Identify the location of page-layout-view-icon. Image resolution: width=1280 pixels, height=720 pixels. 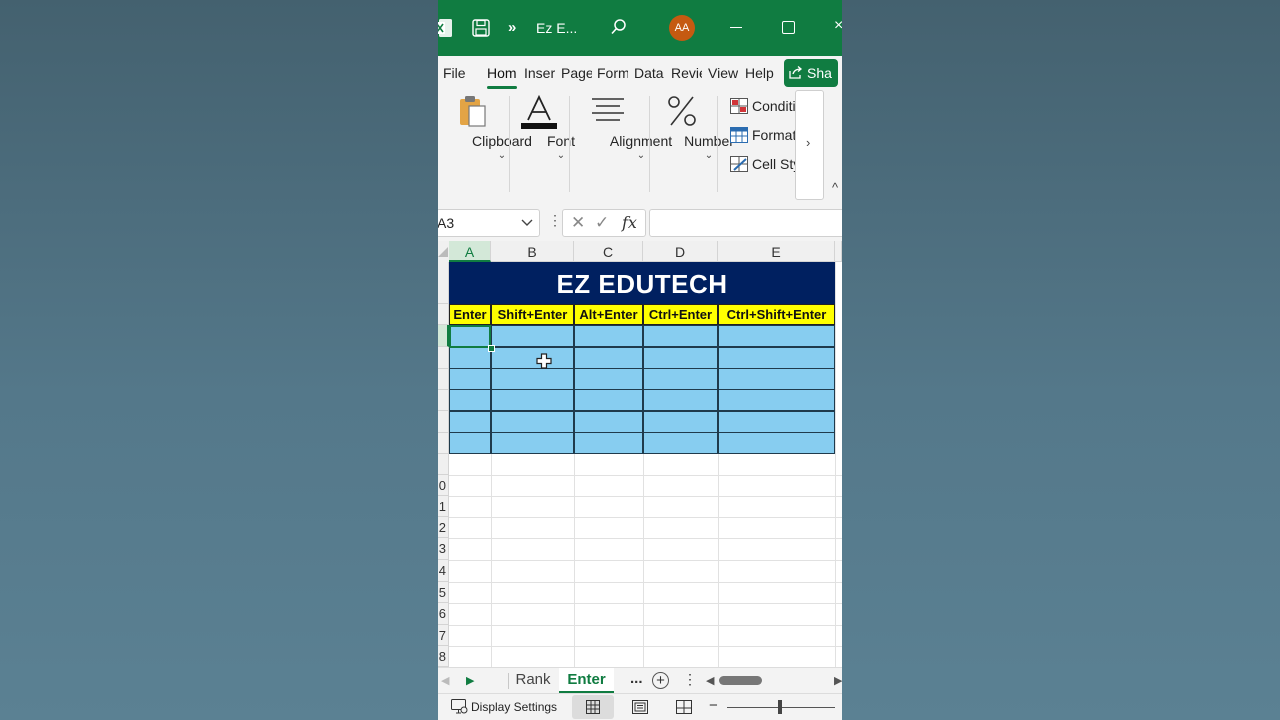
(640, 707).